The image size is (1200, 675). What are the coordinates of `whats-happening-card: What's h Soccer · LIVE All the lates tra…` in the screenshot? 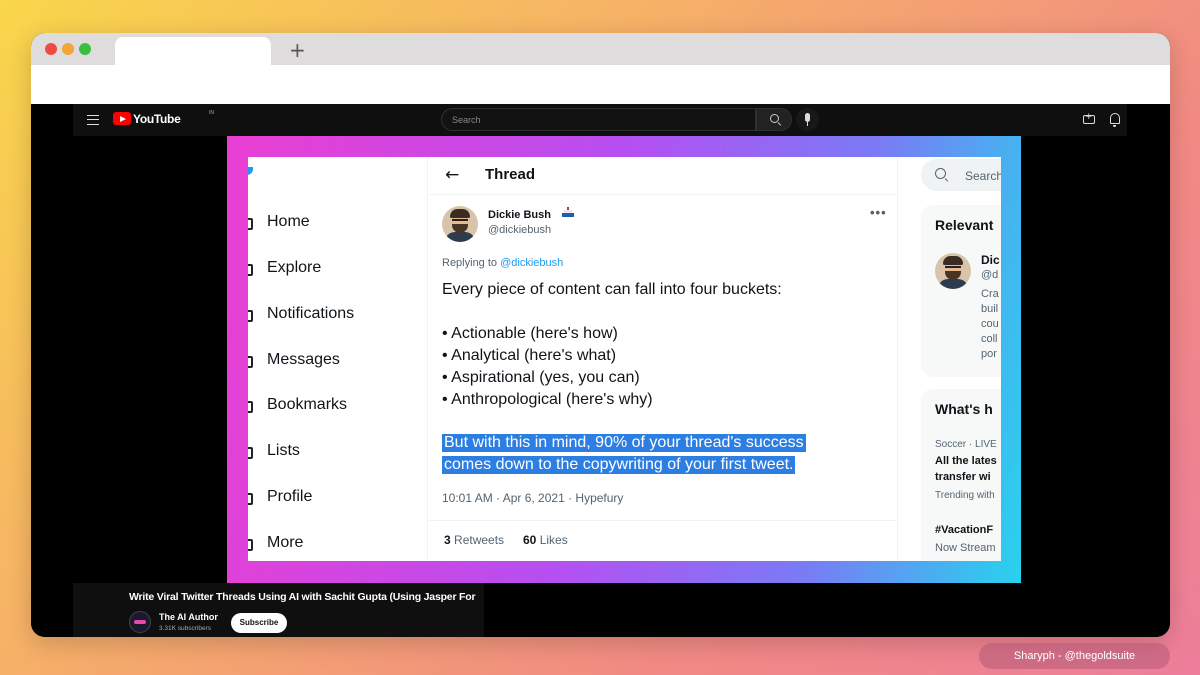 It's located at (961, 475).